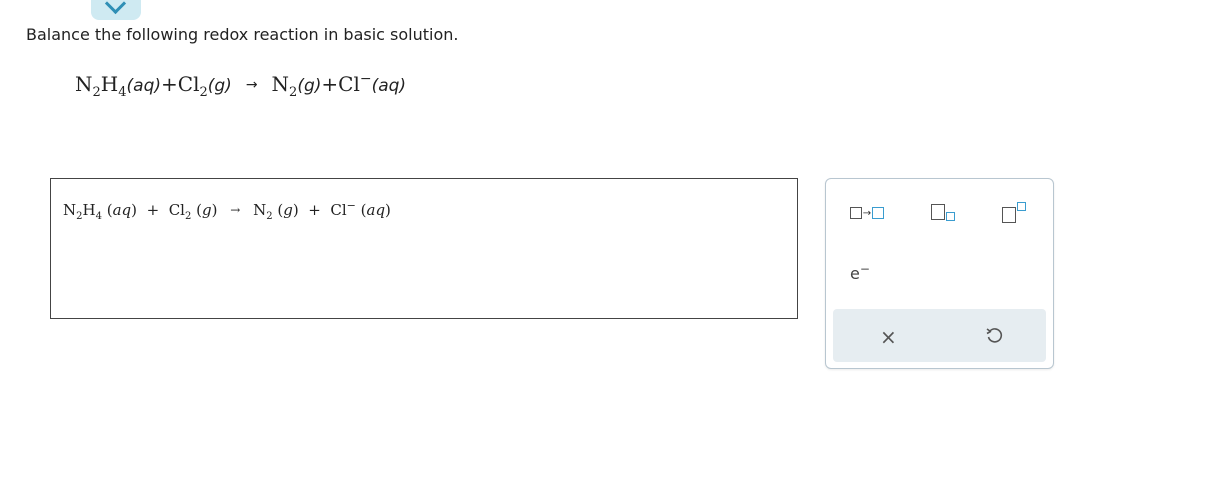  I want to click on reactant-2: Cl2, so click(192, 86).